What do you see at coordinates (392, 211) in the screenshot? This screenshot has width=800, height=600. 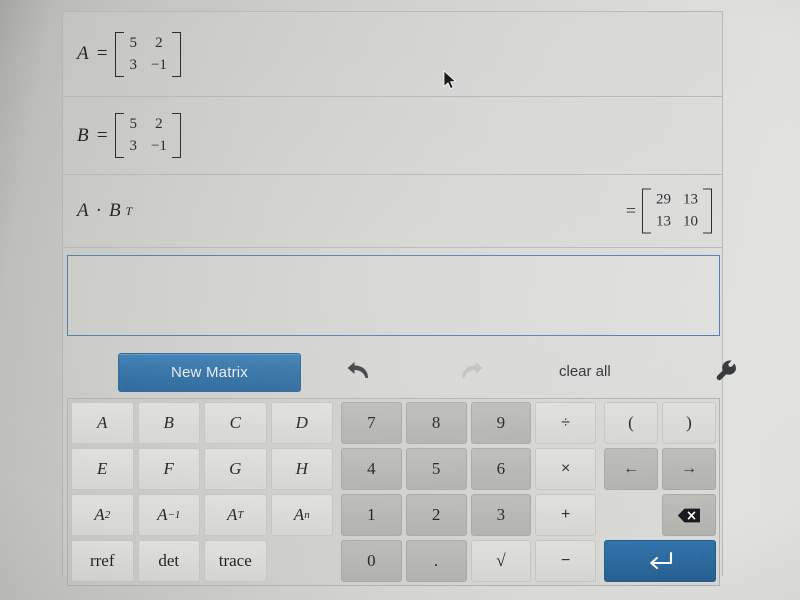 I see `expression-row: A · BT = 29 13 13 10` at bounding box center [392, 211].